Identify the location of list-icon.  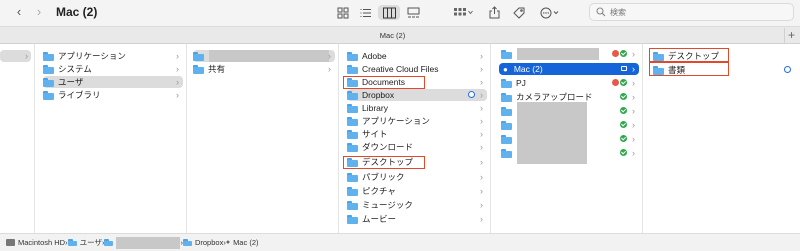
(365, 12).